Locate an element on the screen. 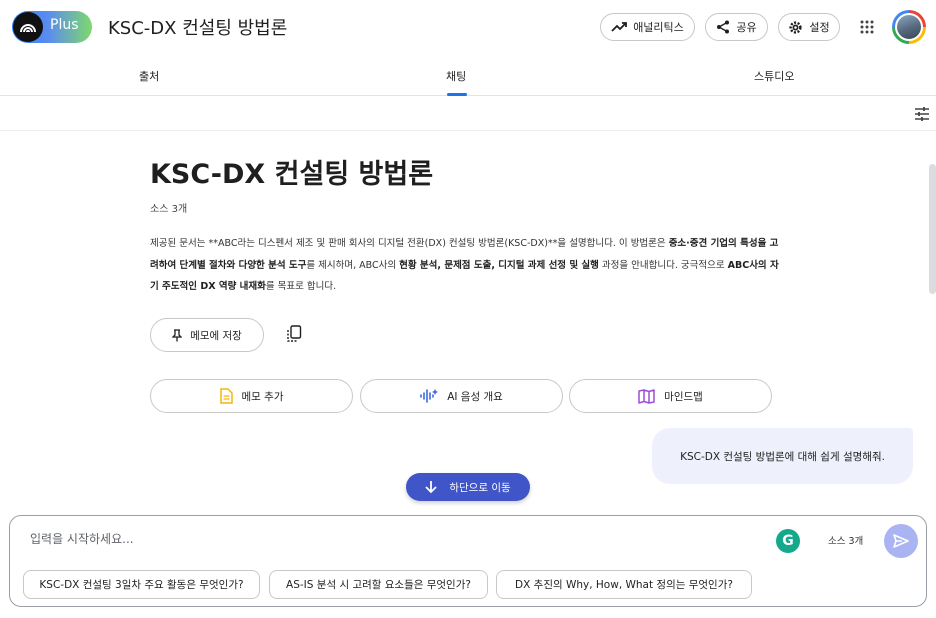  suggestion-chip-3: DX 추진의 Why, How, What 정의는 무엇인가? is located at coordinates (624, 584).